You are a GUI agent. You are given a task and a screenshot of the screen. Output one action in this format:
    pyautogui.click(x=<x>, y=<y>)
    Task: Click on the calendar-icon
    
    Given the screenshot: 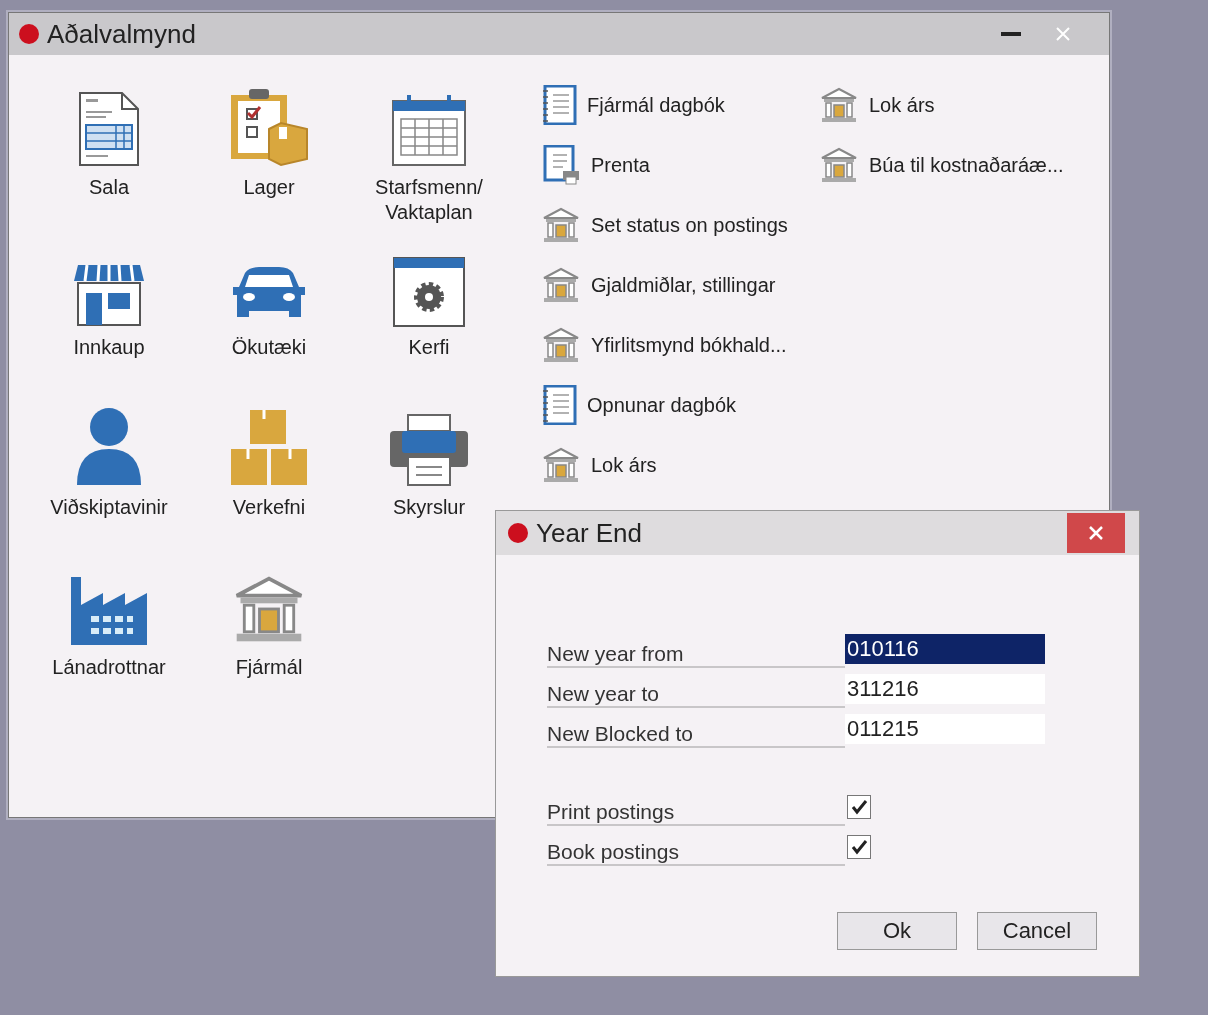 What is the action you would take?
    pyautogui.click(x=429, y=130)
    